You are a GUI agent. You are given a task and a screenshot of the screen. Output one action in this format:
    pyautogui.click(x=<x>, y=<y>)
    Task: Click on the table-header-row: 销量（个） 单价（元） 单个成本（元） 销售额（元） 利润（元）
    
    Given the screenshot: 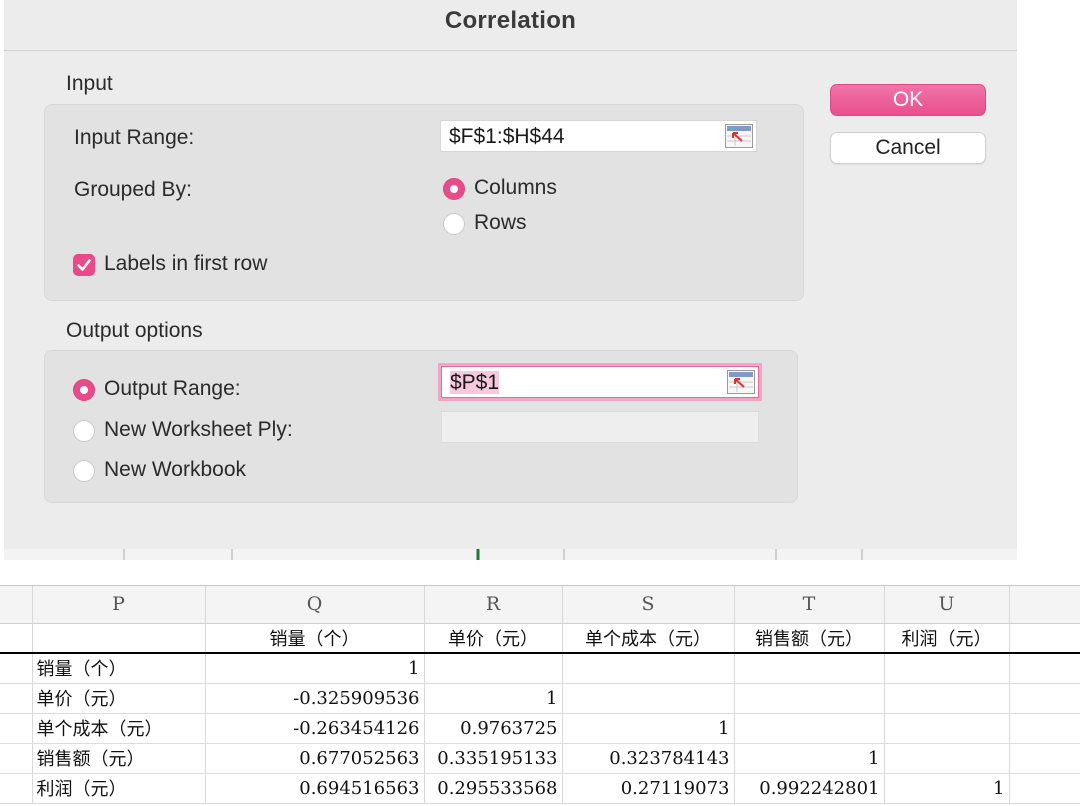 What is the action you would take?
    pyautogui.click(x=540, y=638)
    